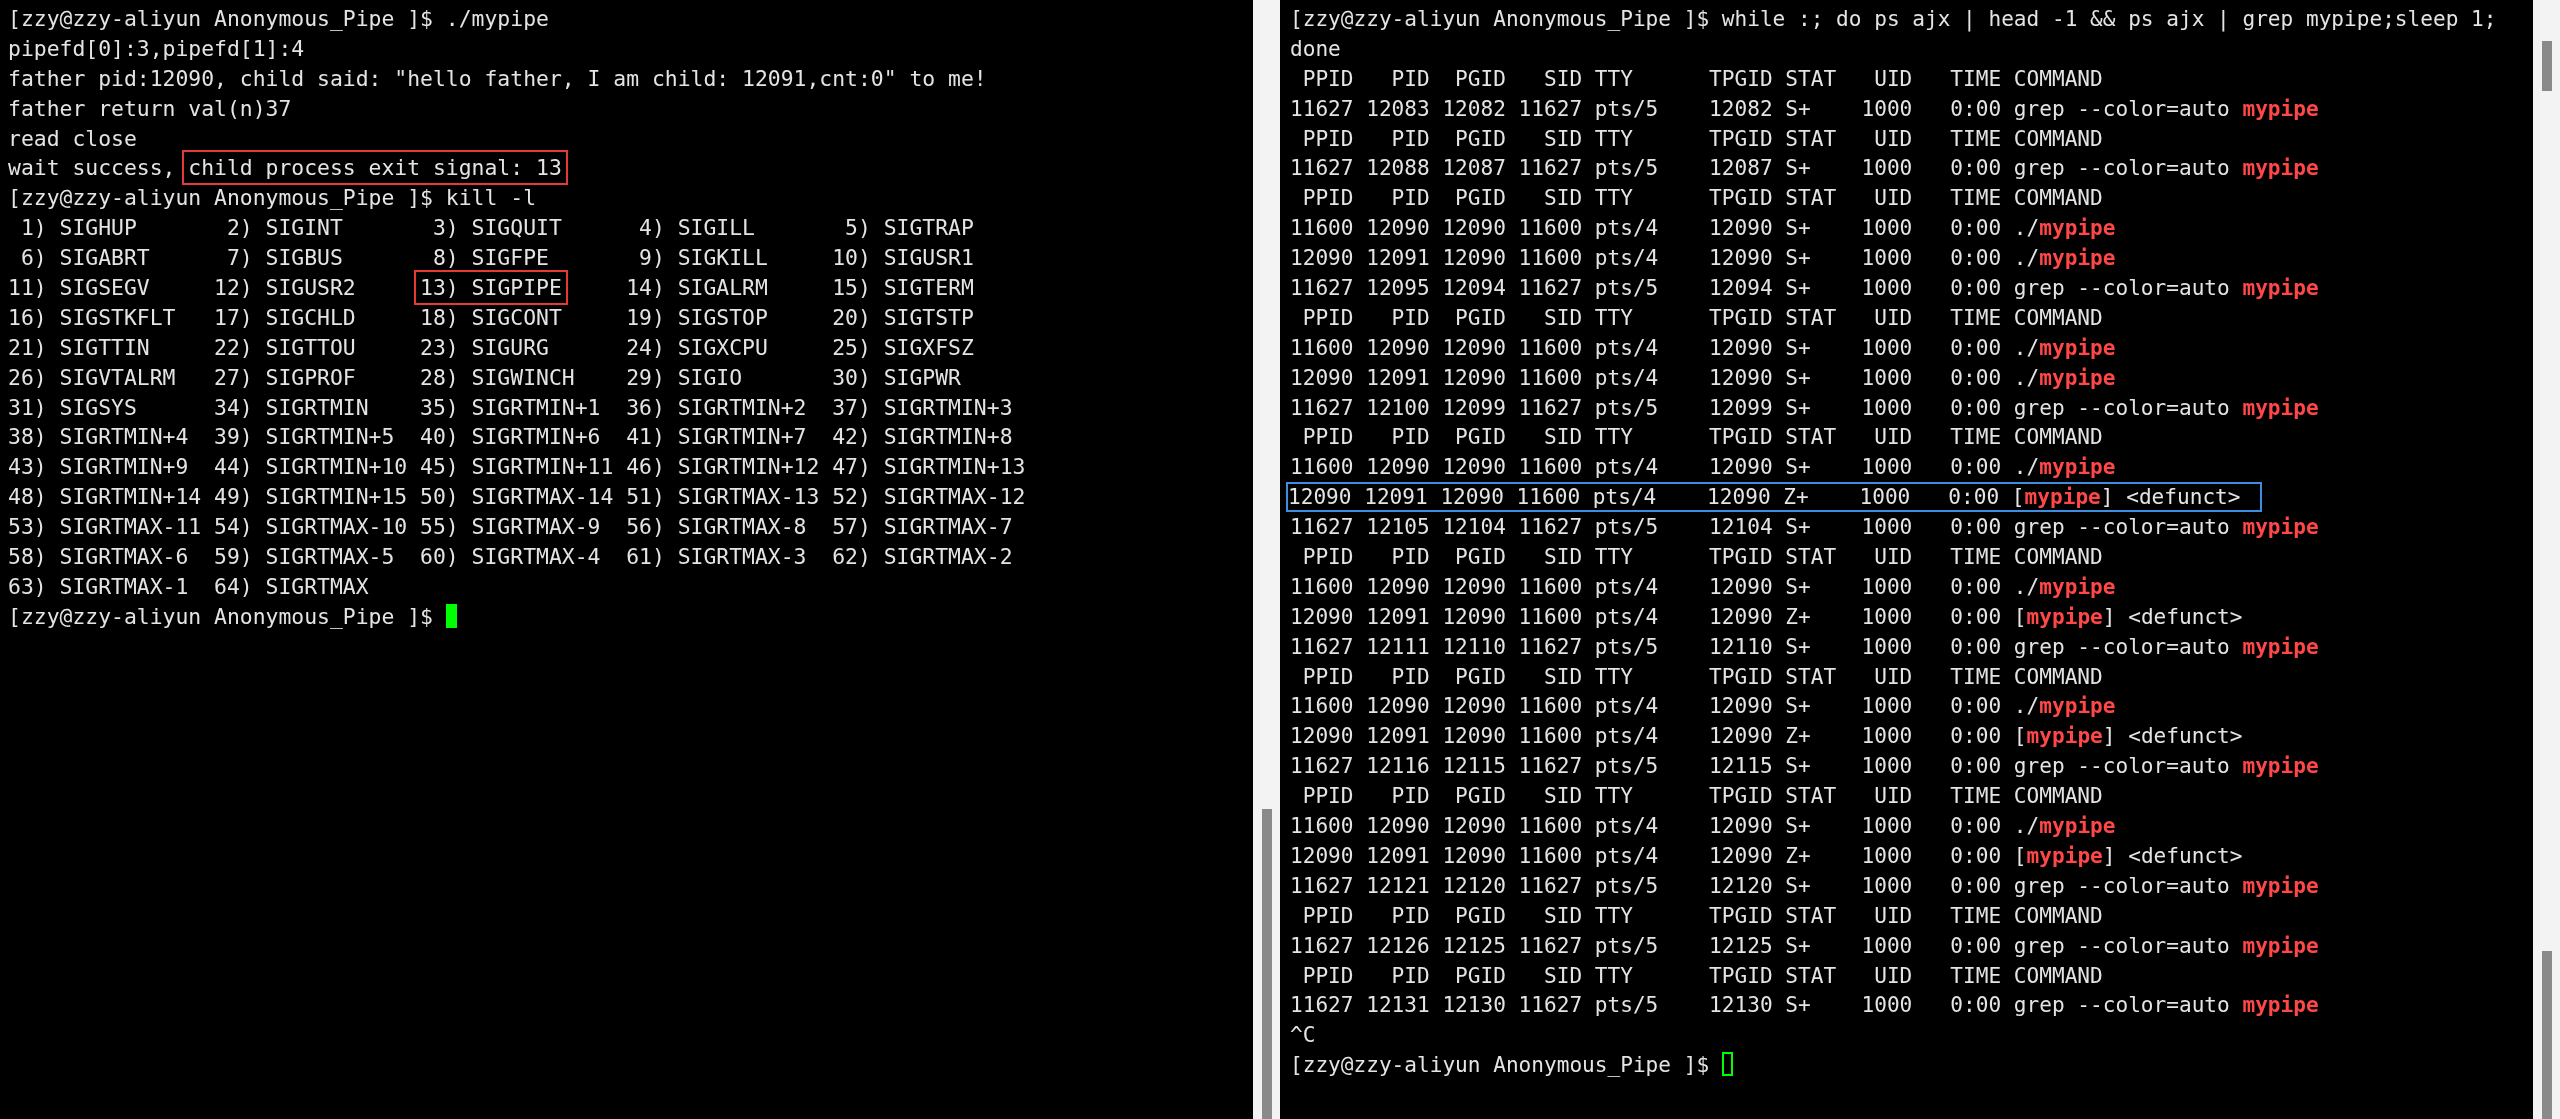 The width and height of the screenshot is (2560, 1119). Describe the element at coordinates (510, 407) in the screenshot. I see `terminal-line: 31) SIGSYS 34) SIGRTMIN 35) SIGRTMIN+1 36) SIGRTMIN+2 37) SIGRTMIN+3` at that location.